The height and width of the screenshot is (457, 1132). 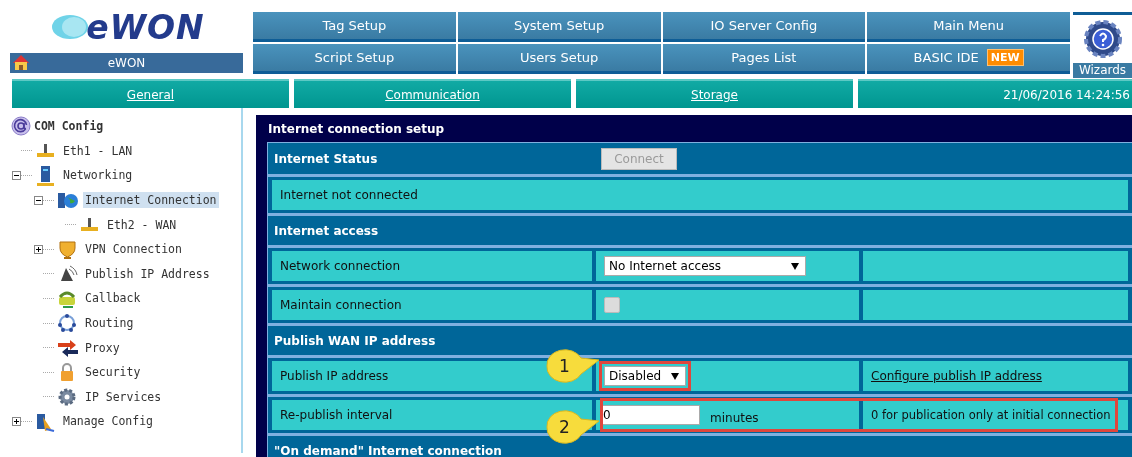 What do you see at coordinates (1005, 57) in the screenshot?
I see `new-badge: NEW` at bounding box center [1005, 57].